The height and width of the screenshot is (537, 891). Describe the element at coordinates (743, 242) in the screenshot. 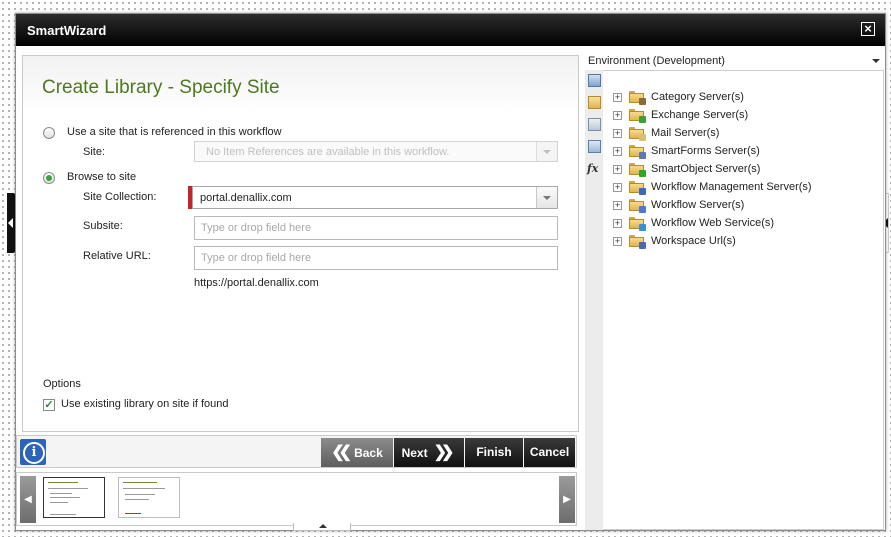

I see `tree-item: + Workspace Url(s)` at that location.